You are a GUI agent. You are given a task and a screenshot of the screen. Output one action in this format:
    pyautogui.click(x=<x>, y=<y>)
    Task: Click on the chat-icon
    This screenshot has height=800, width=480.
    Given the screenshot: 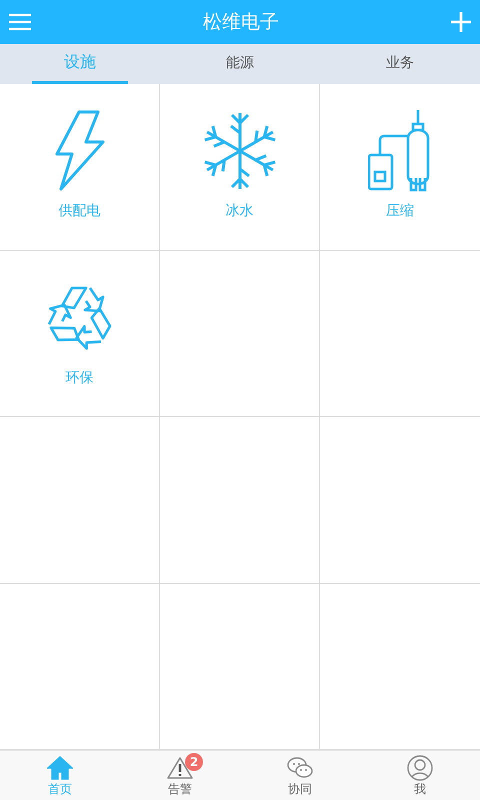 What is the action you would take?
    pyautogui.click(x=300, y=768)
    